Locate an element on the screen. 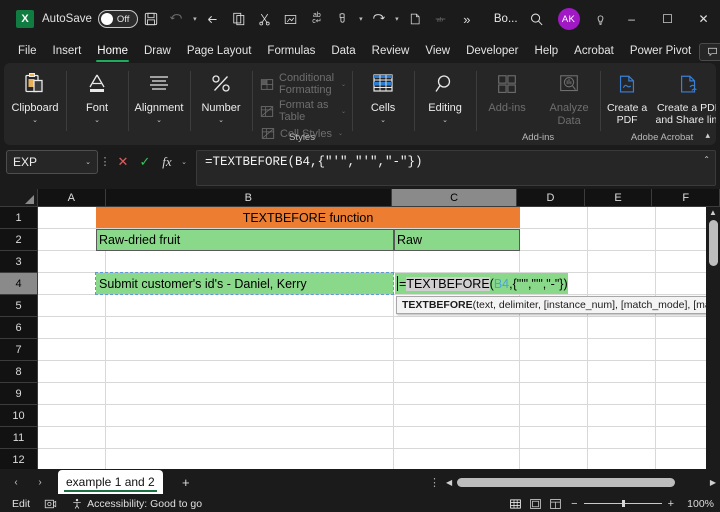  format-as-table-button: Format as Table ⌄ is located at coordinates (303, 111).